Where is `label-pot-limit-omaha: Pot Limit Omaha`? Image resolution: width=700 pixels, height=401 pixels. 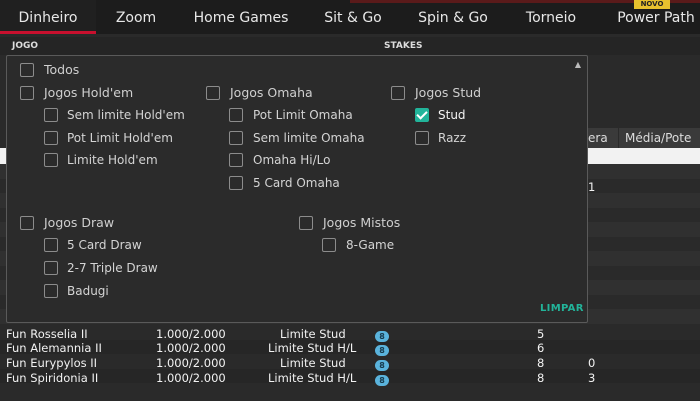
label-pot-limit-omaha: Pot Limit Omaha is located at coordinates (303, 115).